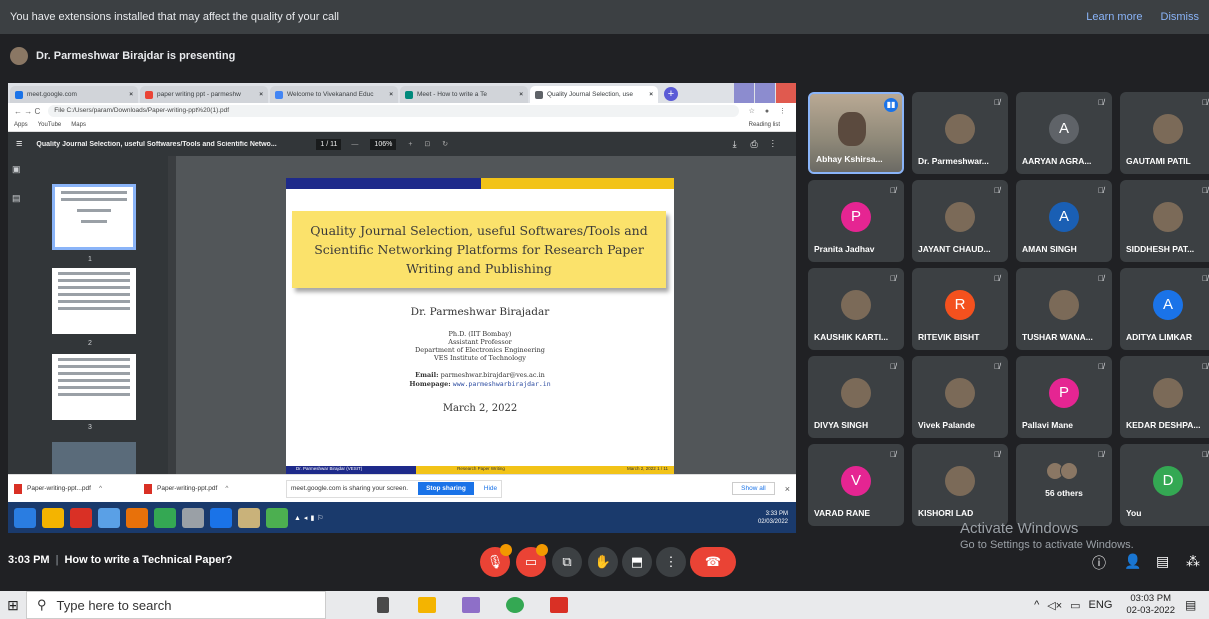 This screenshot has height=619, width=1209. Describe the element at coordinates (176, 605) in the screenshot. I see `taskbar-search-box: ⚲ Type here to search` at that location.